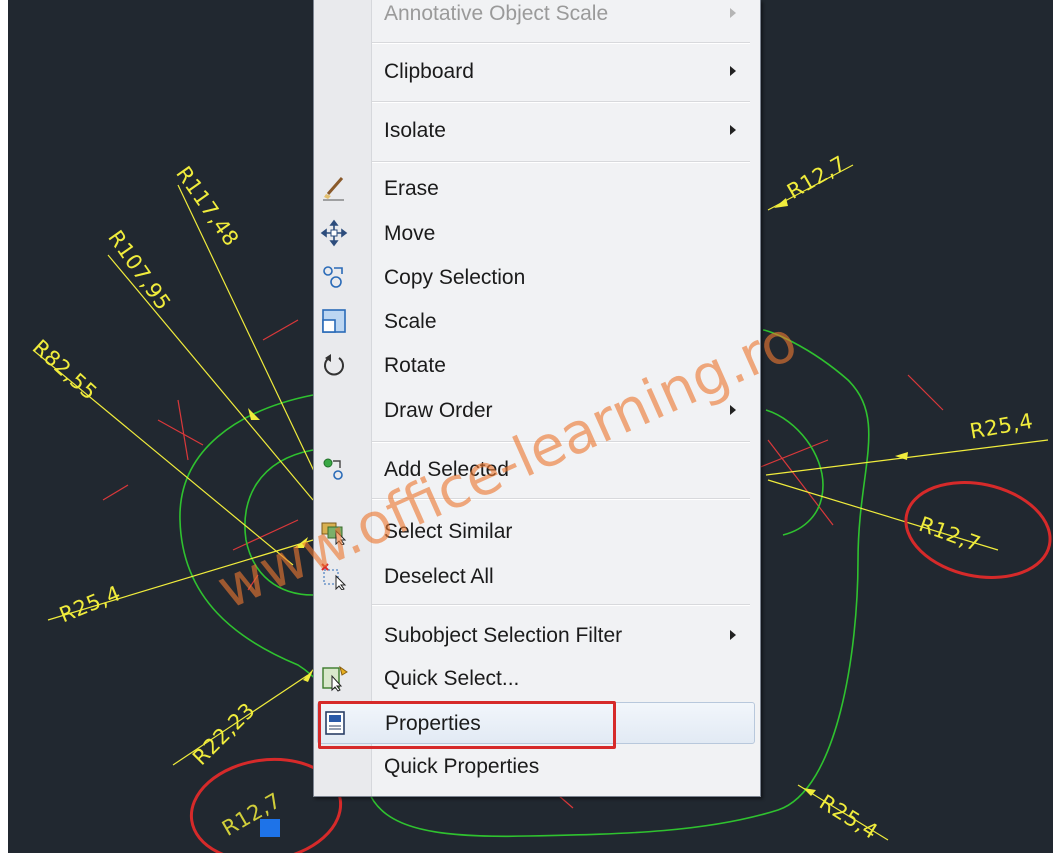 The height and width of the screenshot is (861, 1053). What do you see at coordinates (536, 321) in the screenshot?
I see `menu-item-scale: Scale` at bounding box center [536, 321].